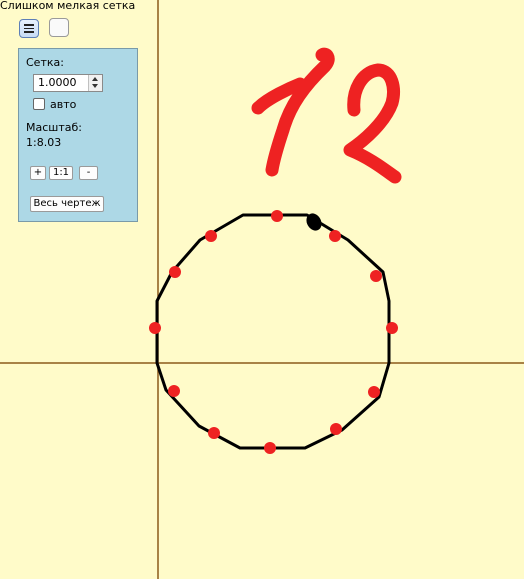 This screenshot has height=579, width=524. I want to click on fit-all-button: Весь чертеж, so click(67, 204).